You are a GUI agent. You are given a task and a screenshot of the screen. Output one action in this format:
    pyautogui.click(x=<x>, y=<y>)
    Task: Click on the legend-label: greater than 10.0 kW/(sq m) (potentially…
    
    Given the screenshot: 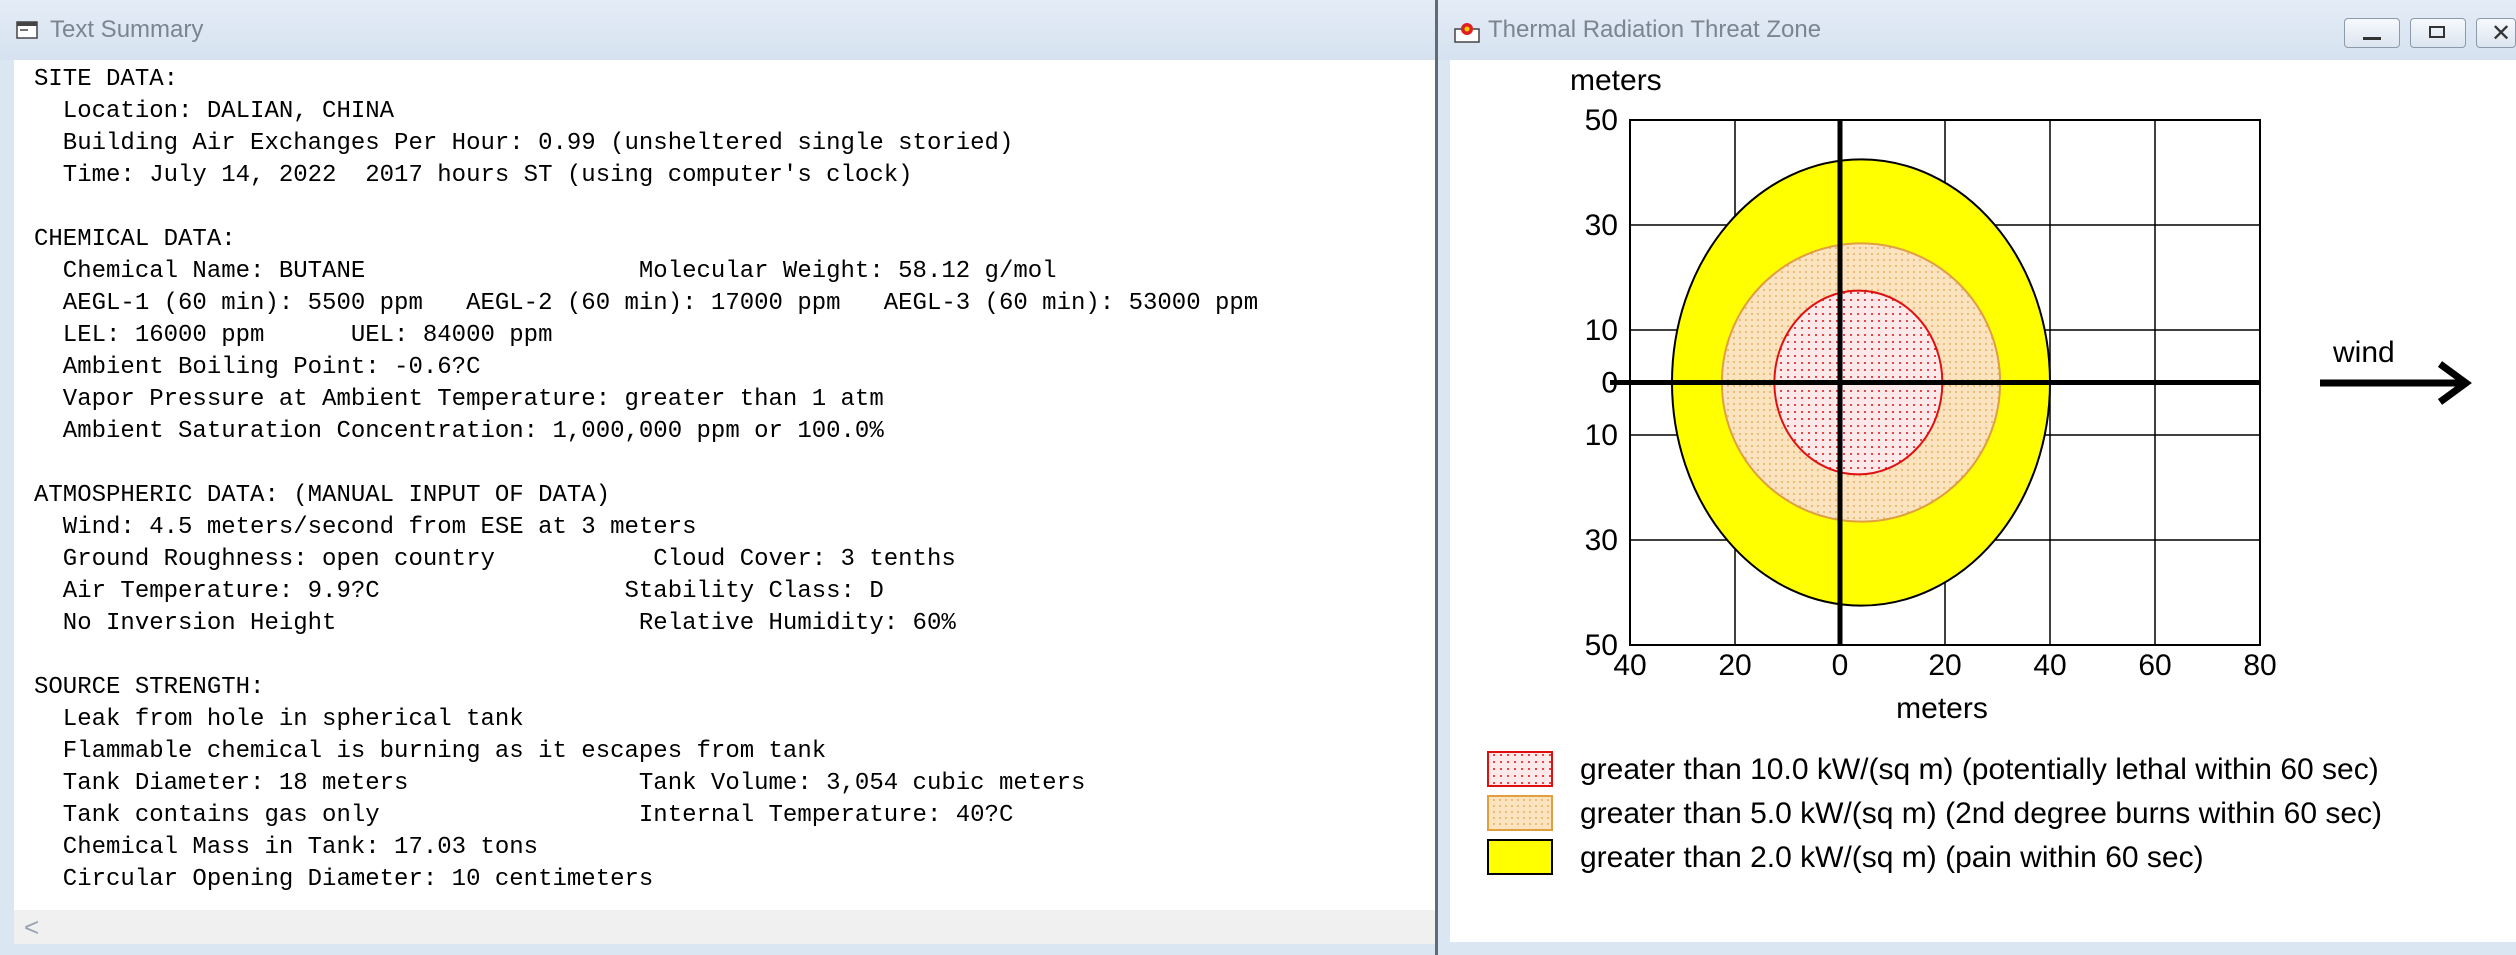 What is the action you would take?
    pyautogui.click(x=1979, y=769)
    